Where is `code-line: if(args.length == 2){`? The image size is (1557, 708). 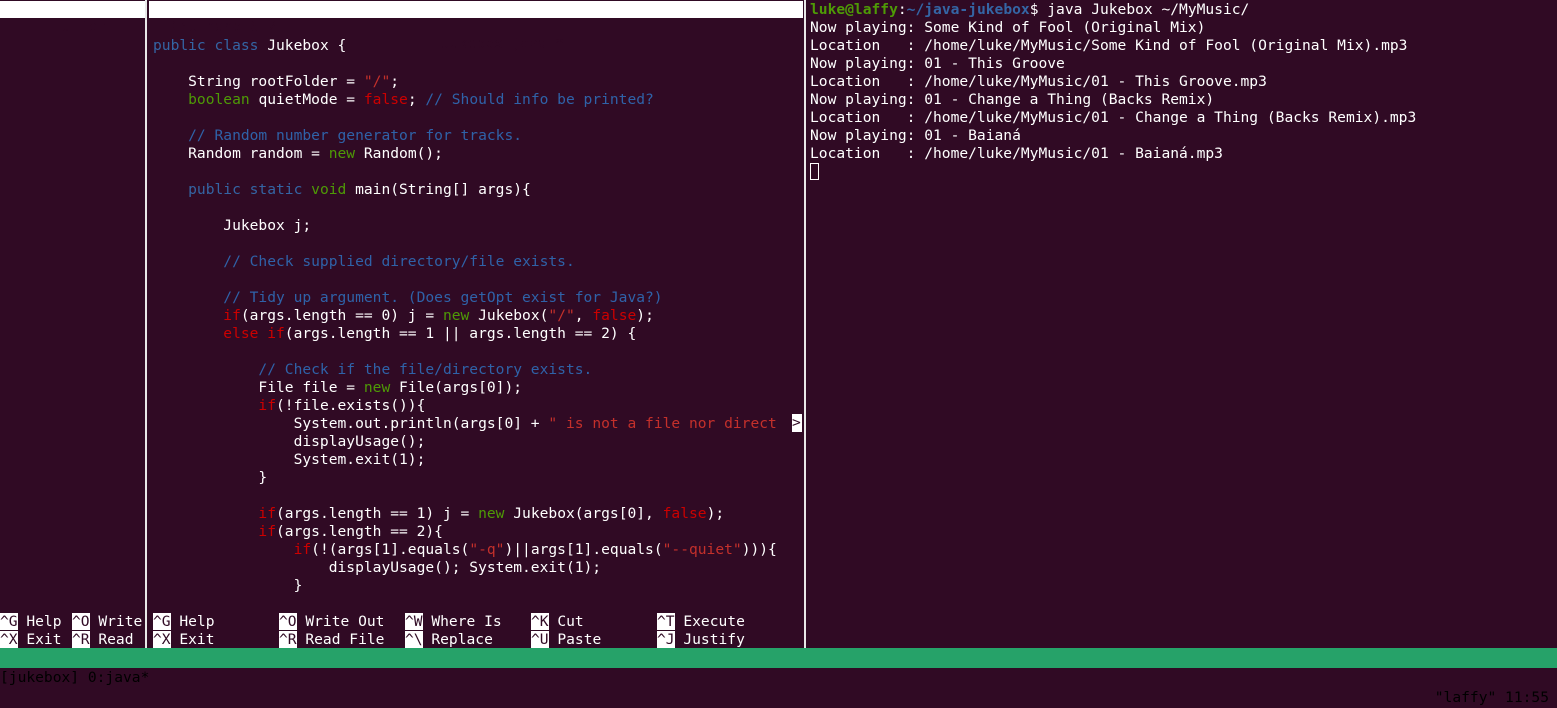 code-line: if(args.length == 2){ is located at coordinates (298, 532).